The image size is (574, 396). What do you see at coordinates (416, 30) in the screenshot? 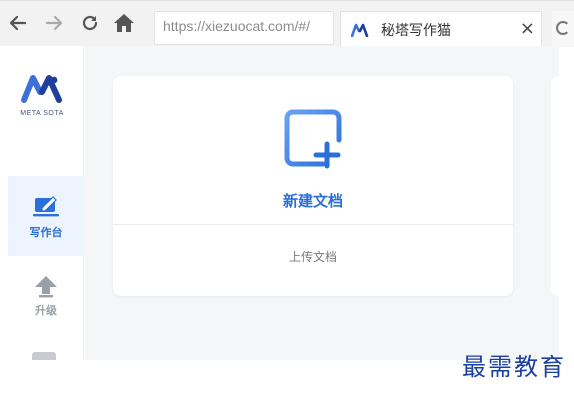
I see `tab-title: 秘塔写作猫` at bounding box center [416, 30].